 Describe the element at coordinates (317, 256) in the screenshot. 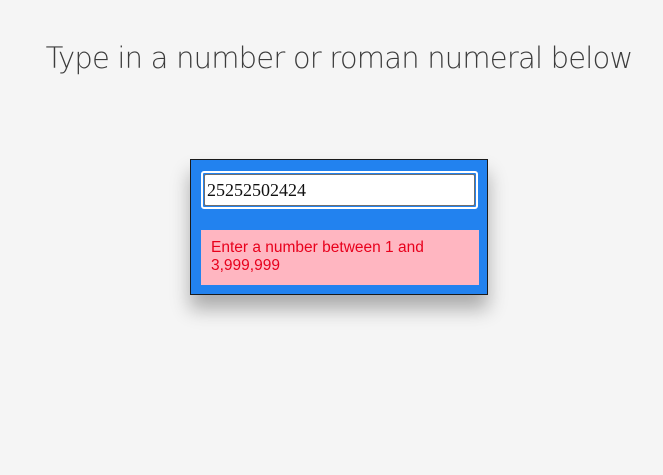

I see `error-message: Enter a number between 1 and 3,999,999` at that location.